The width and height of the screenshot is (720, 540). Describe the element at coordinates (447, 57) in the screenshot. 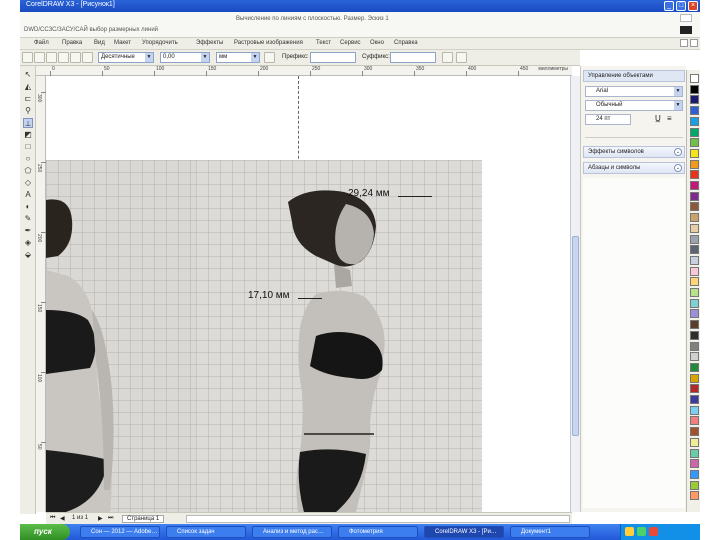

I see `dynamic-dimension-icon` at that location.